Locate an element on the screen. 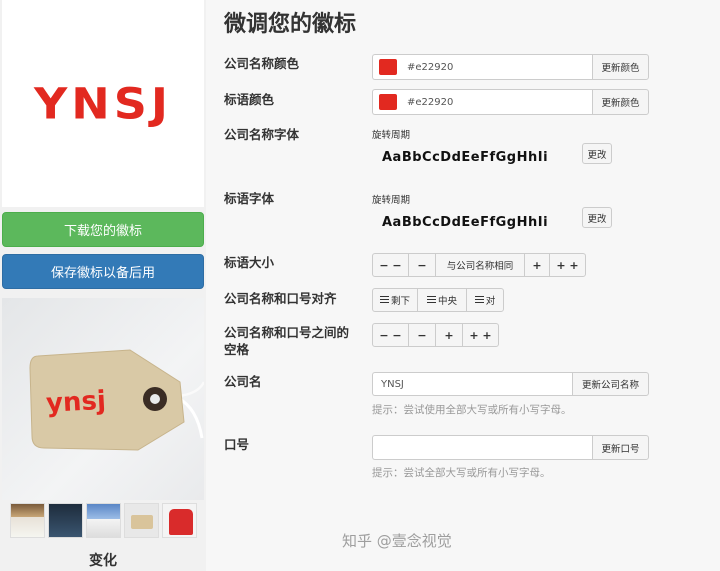 The height and width of the screenshot is (571, 720). slogan-font-label: 标语字体 is located at coordinates (249, 198).